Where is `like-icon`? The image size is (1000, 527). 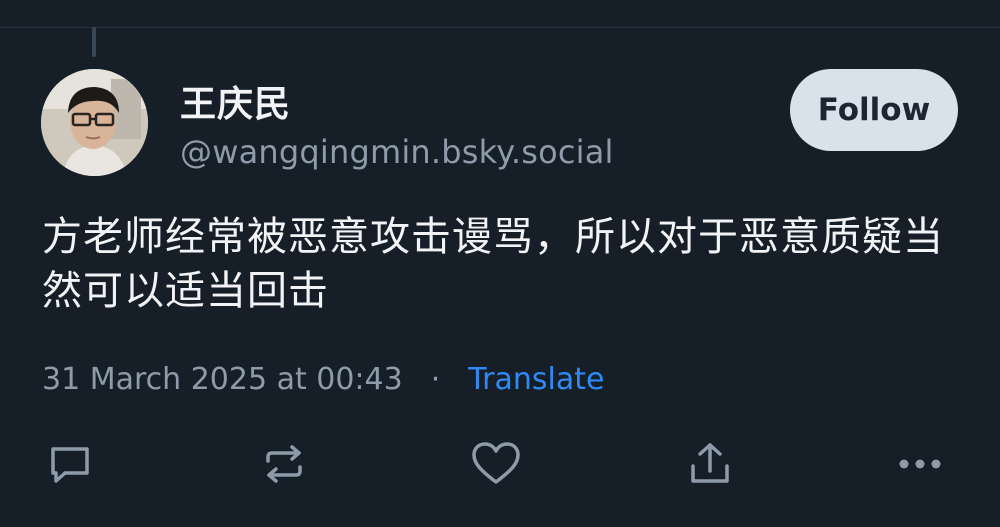
like-icon is located at coordinates (496, 466).